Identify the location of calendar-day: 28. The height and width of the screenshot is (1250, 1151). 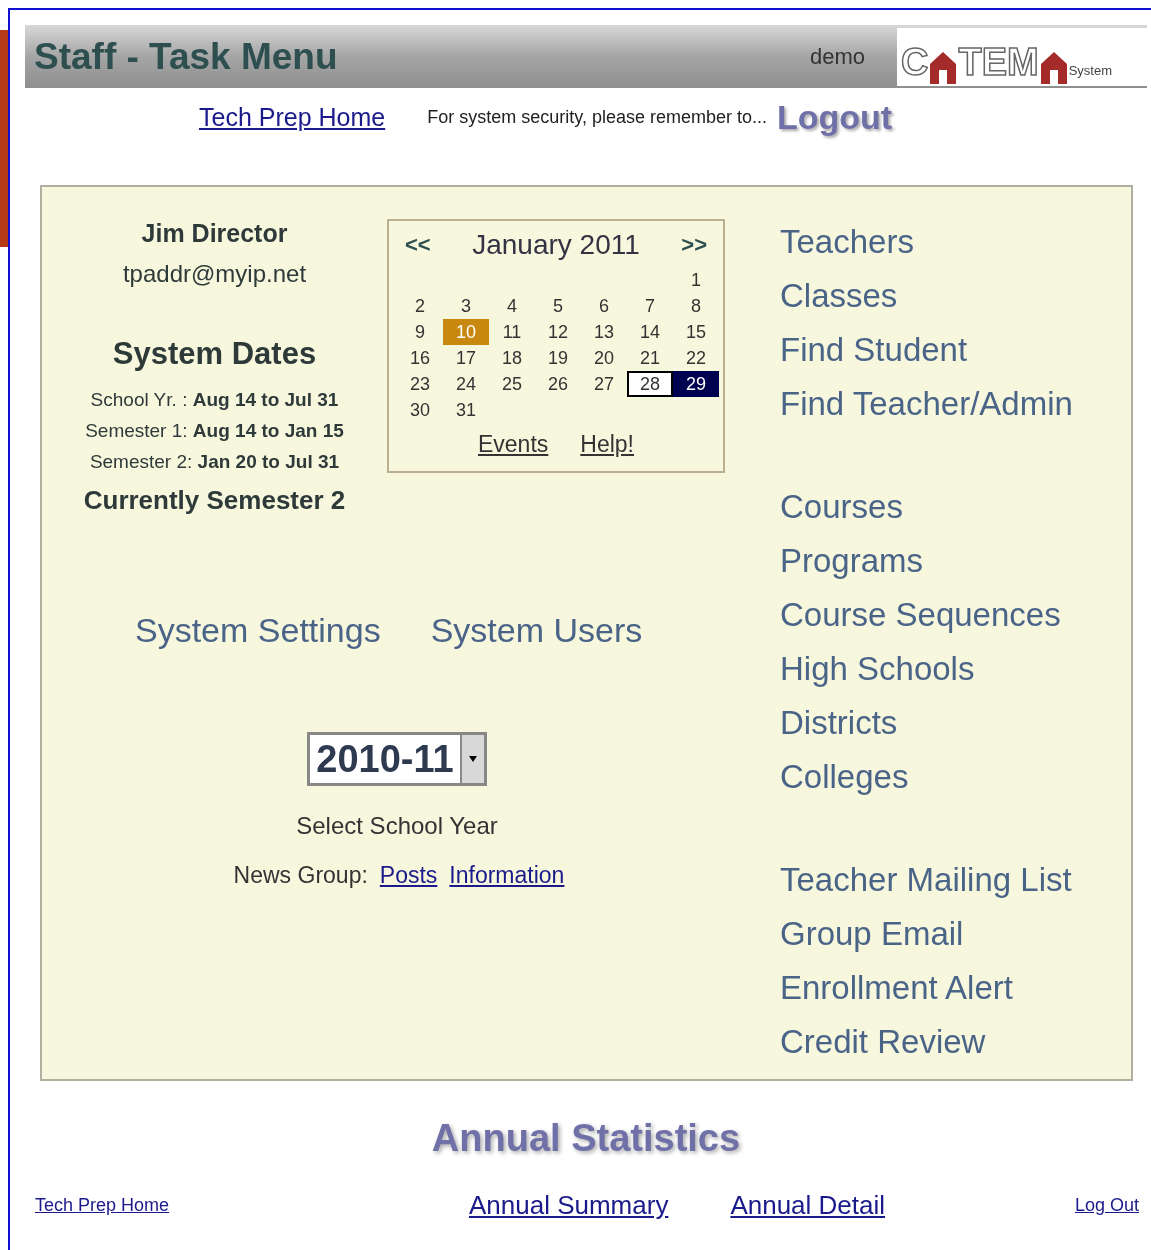
(650, 384).